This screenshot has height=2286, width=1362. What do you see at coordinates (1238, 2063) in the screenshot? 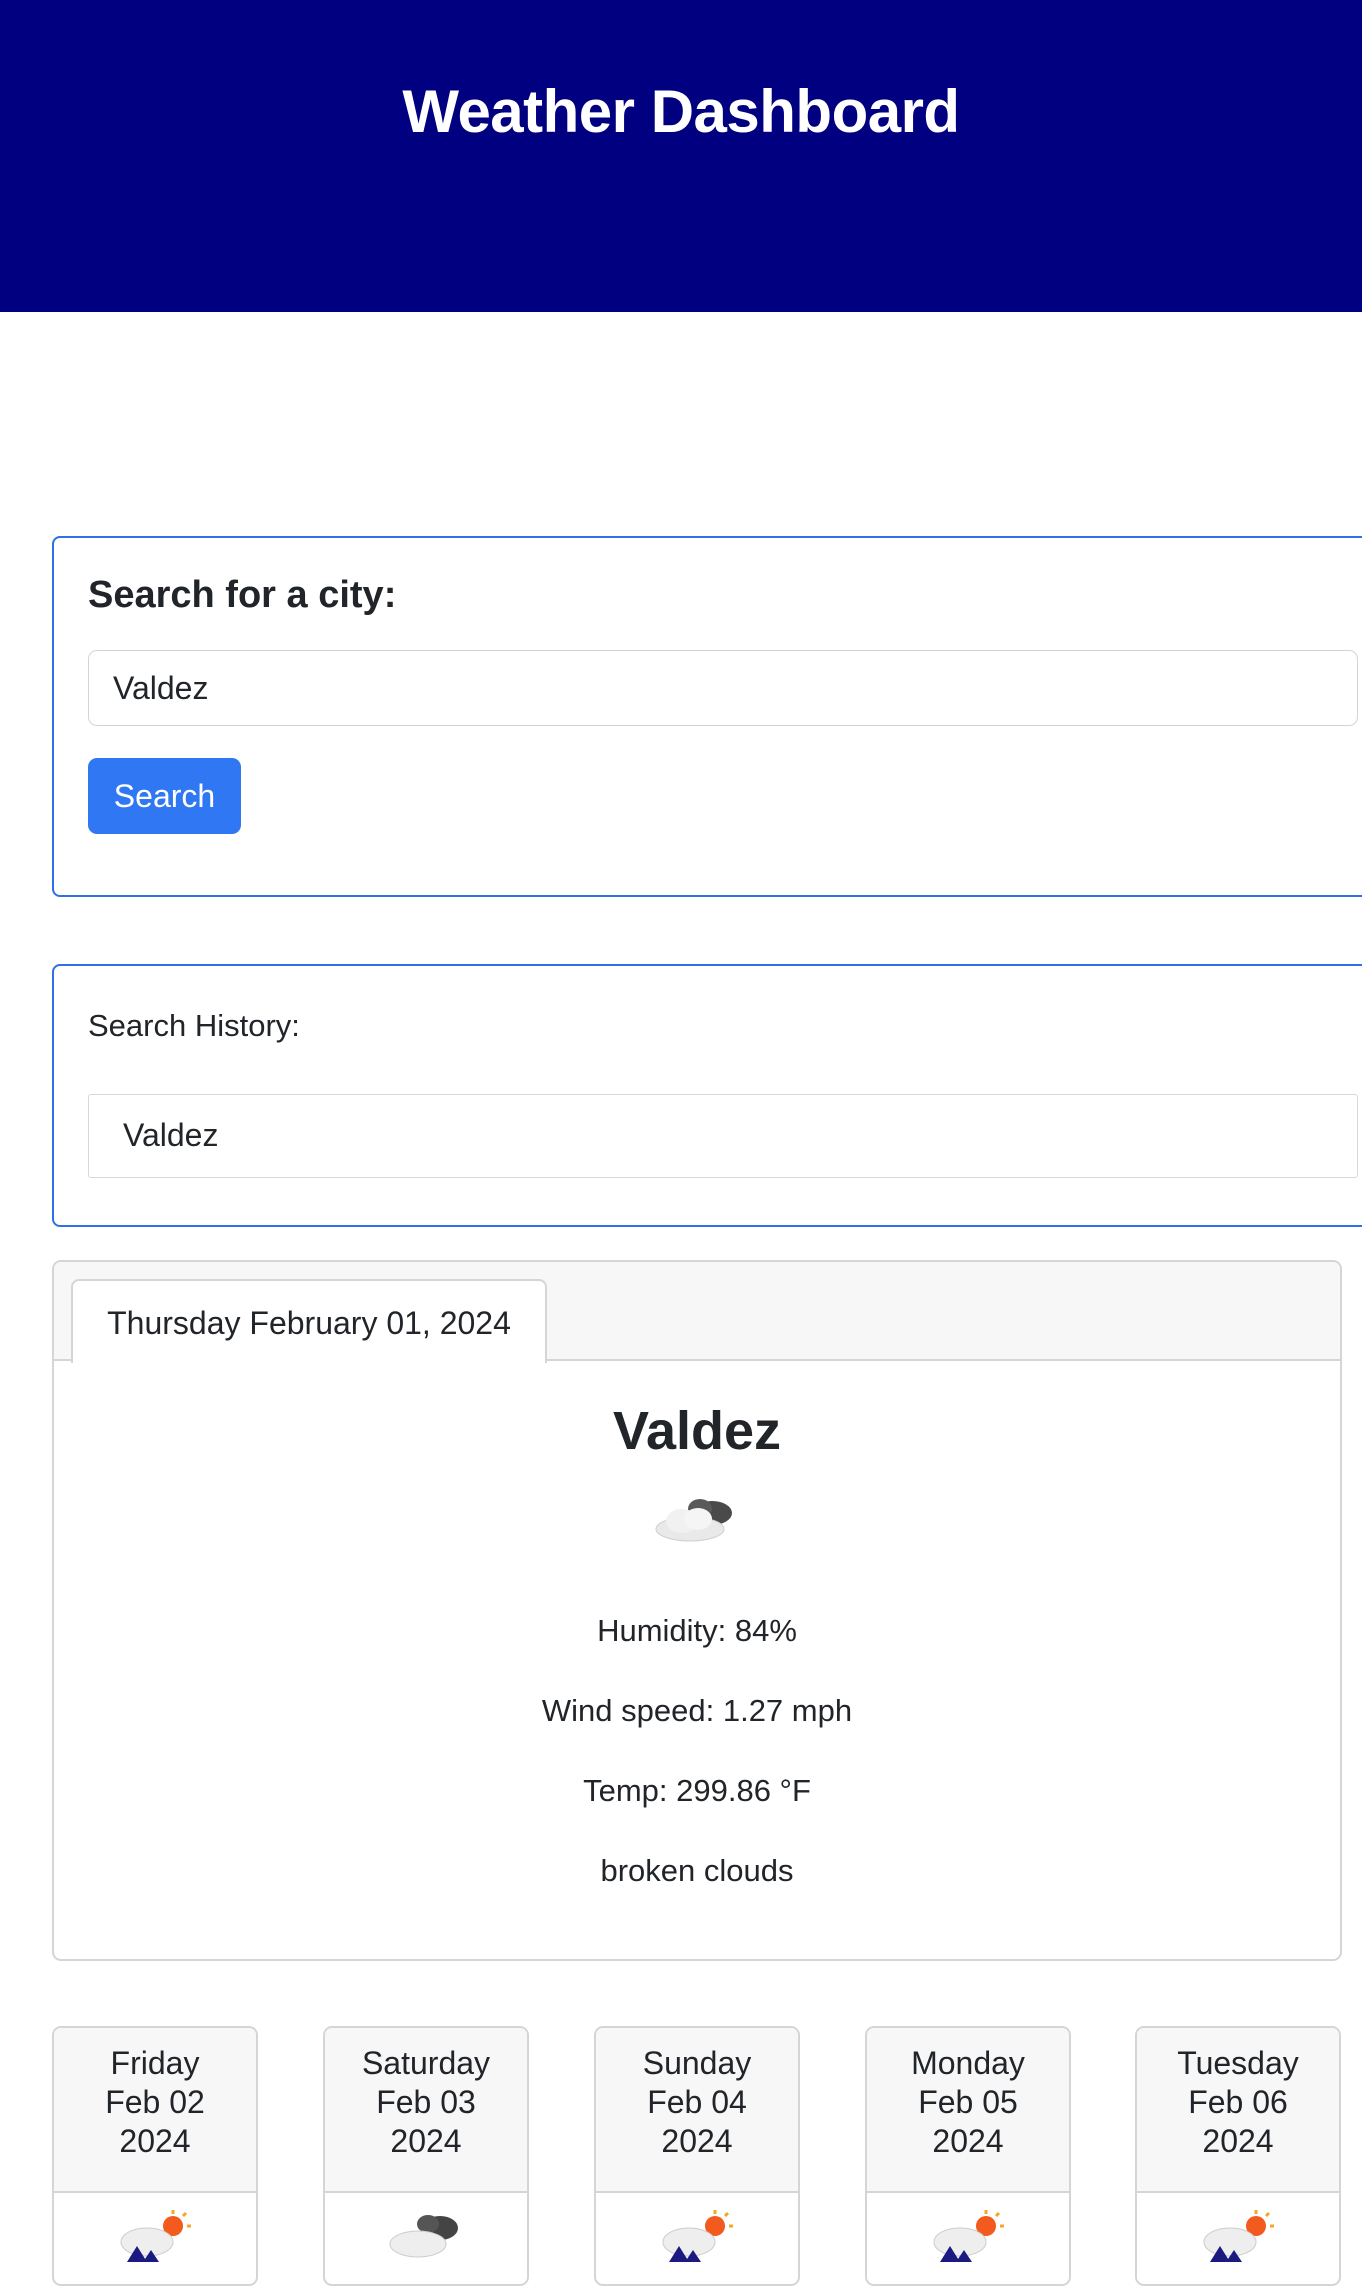
I see `forecast-day: Tuesday` at bounding box center [1238, 2063].